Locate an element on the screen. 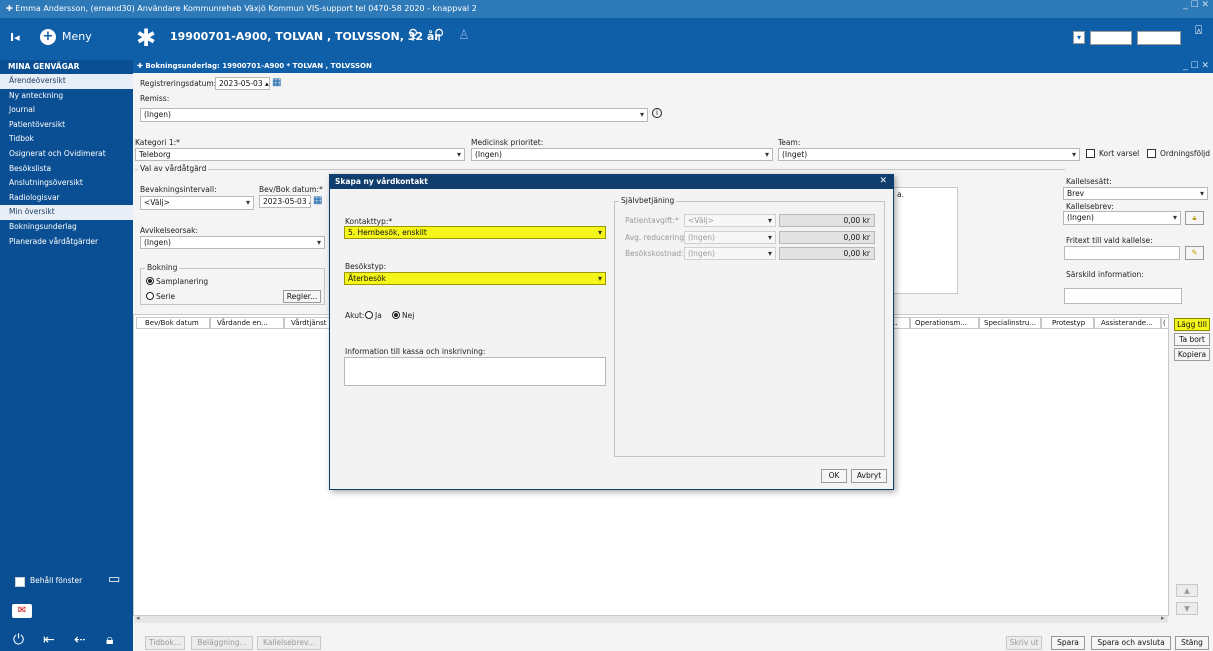  horizontal-scrollbar is located at coordinates (651, 619).